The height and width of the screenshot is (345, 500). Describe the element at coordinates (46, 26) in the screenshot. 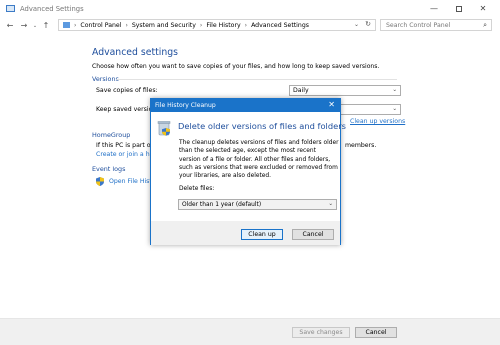

I see `up-arrow-icon: ↑` at that location.